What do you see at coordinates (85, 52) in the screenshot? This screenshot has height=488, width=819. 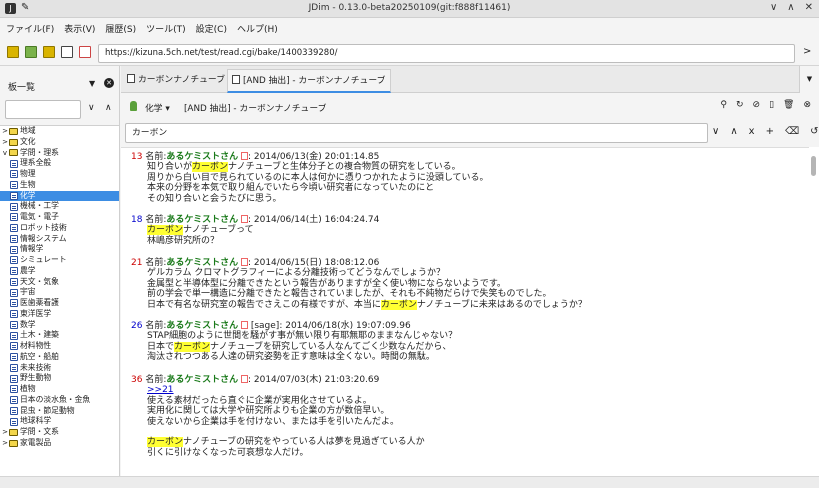 I see `image-view-icon` at bounding box center [85, 52].